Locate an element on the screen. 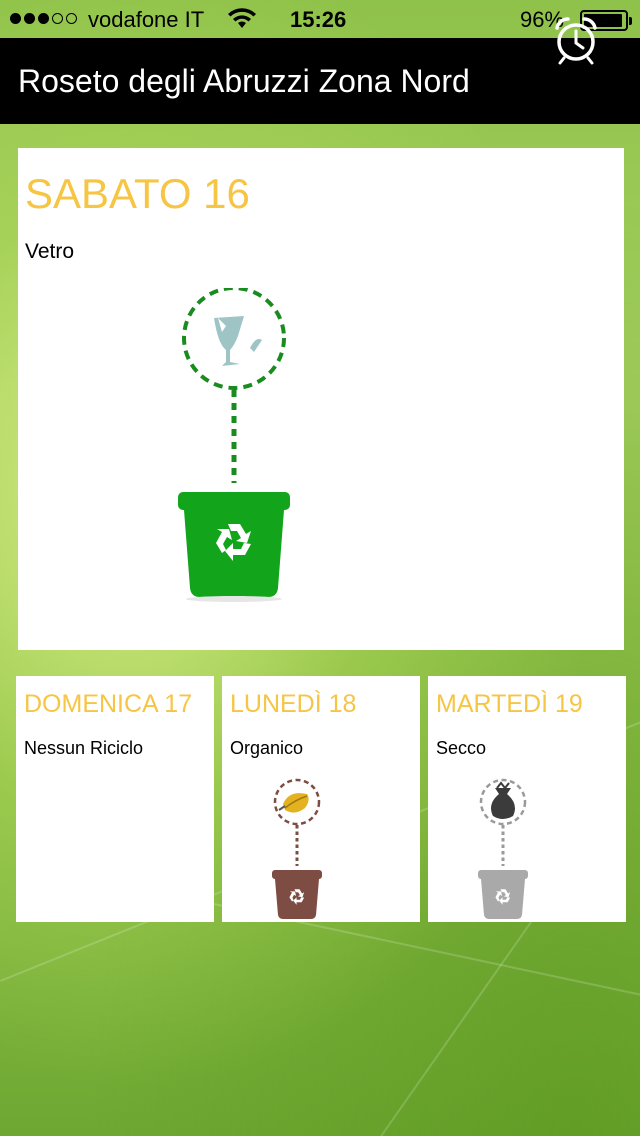 This screenshot has height=1136, width=640. nav-bar: Roseto degli Abruzzi Zona Nord is located at coordinates (320, 81).